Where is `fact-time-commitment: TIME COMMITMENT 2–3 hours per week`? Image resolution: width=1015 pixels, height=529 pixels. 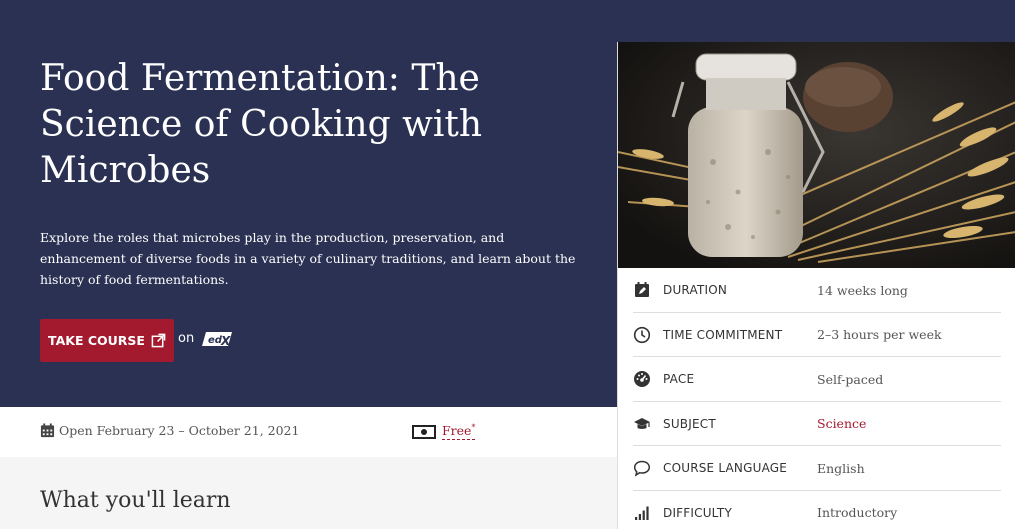 fact-time-commitment: TIME COMMITMENT 2–3 hours per week is located at coordinates (816, 335).